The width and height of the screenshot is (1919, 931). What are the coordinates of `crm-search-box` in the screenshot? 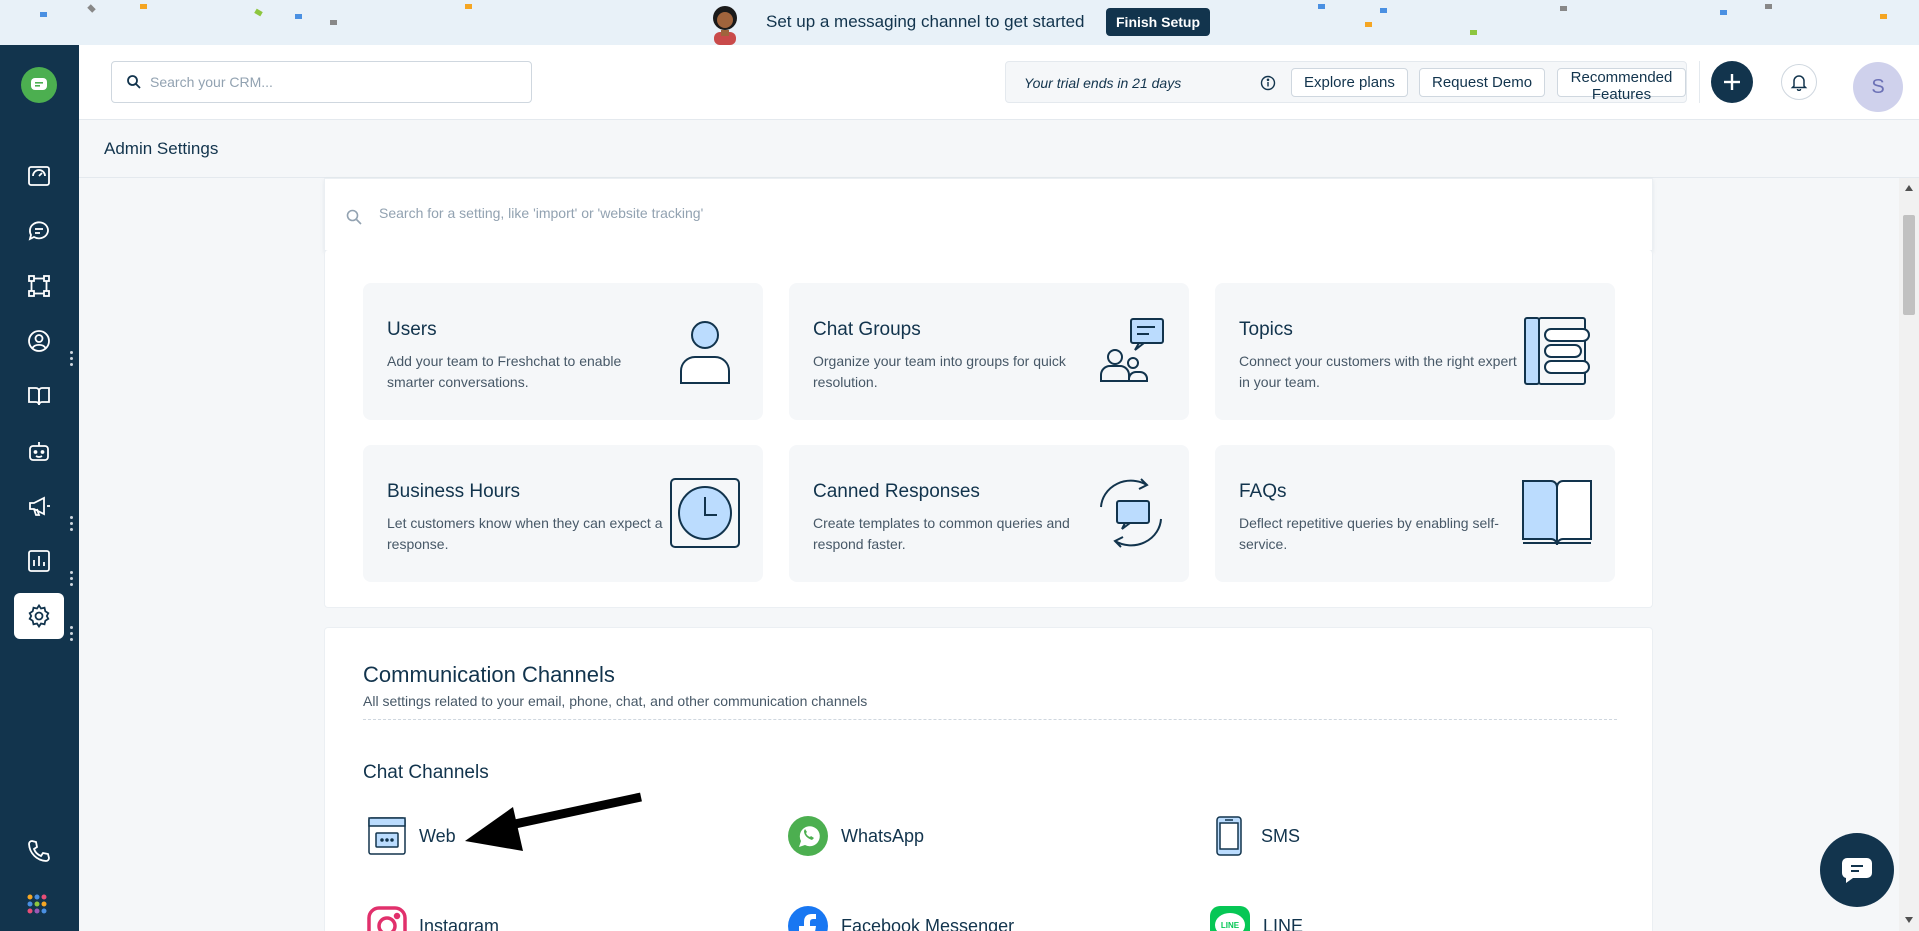 It's located at (321, 82).